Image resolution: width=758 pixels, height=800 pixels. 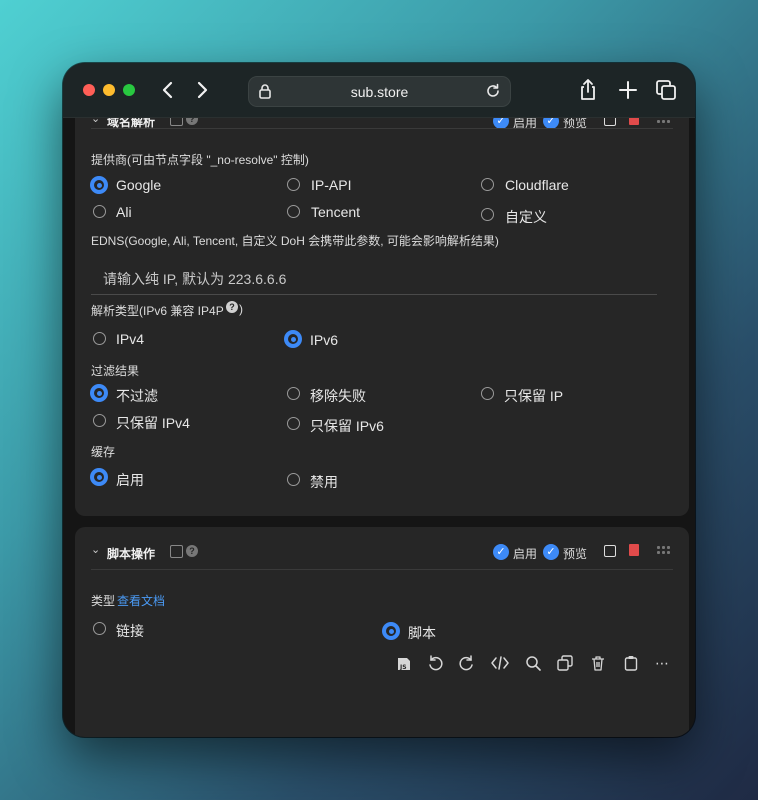 What do you see at coordinates (662, 663) in the screenshot?
I see `more-icon: ⋯` at bounding box center [662, 663].